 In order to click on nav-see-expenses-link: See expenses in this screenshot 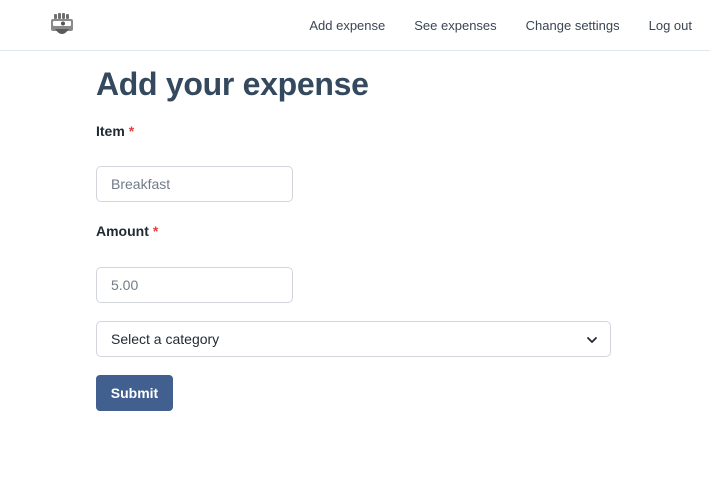, I will do `click(455, 25)`.